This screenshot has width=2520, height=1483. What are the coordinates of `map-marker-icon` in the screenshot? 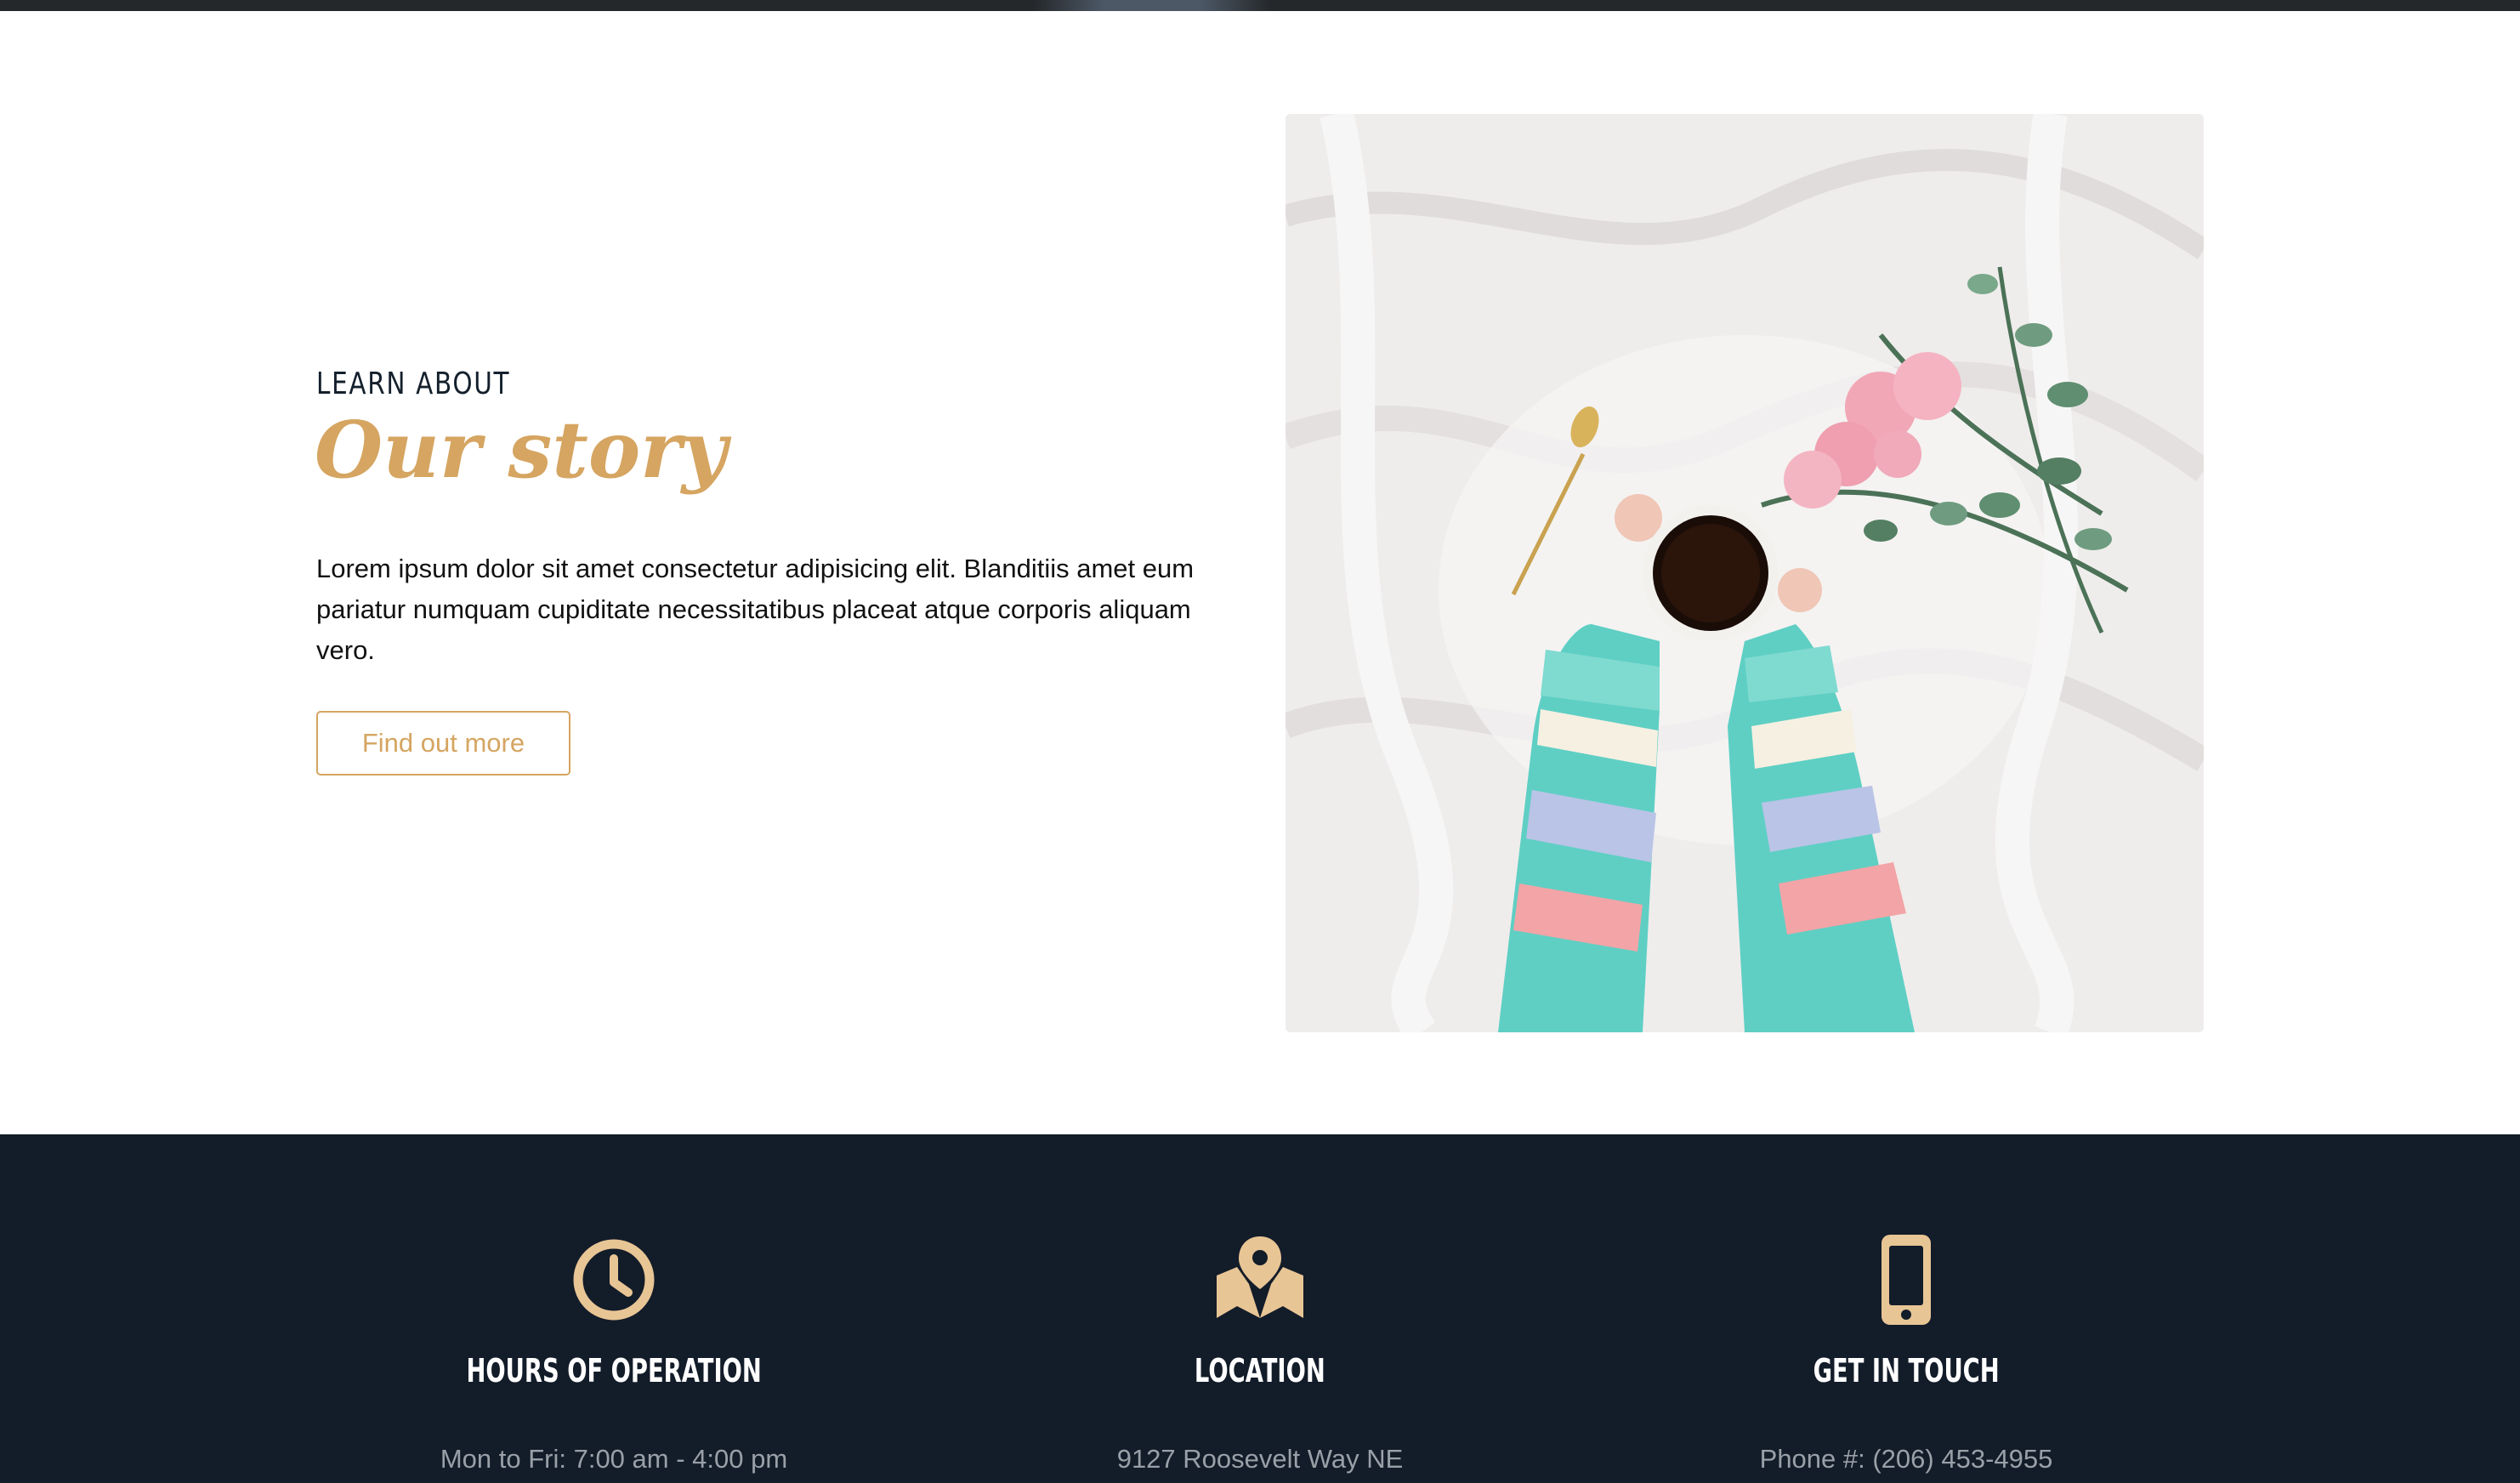 It's located at (1260, 1280).